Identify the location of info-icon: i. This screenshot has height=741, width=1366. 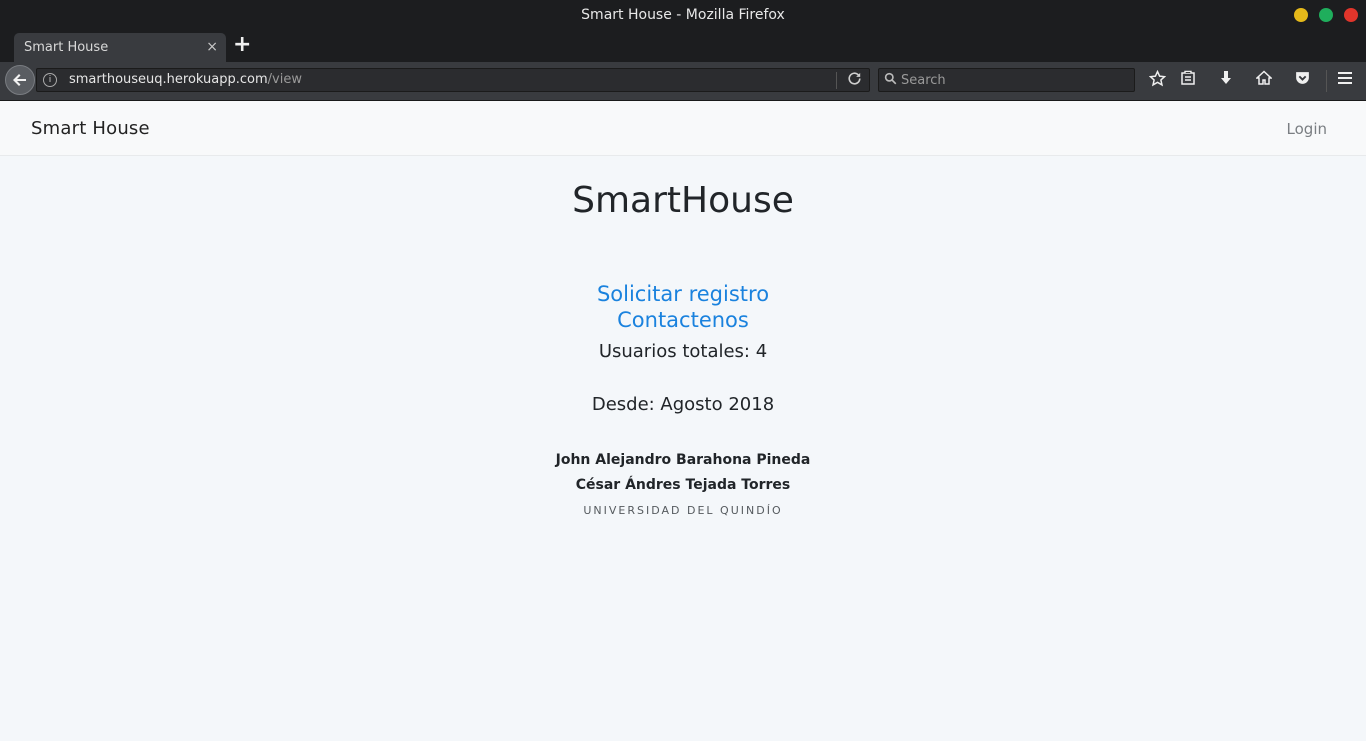
(50, 80).